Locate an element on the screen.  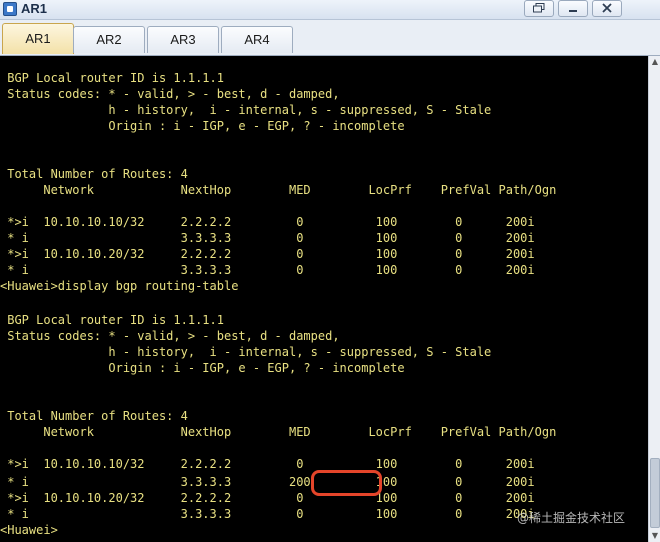
tab-ar1: AR1 is located at coordinates (38, 38).